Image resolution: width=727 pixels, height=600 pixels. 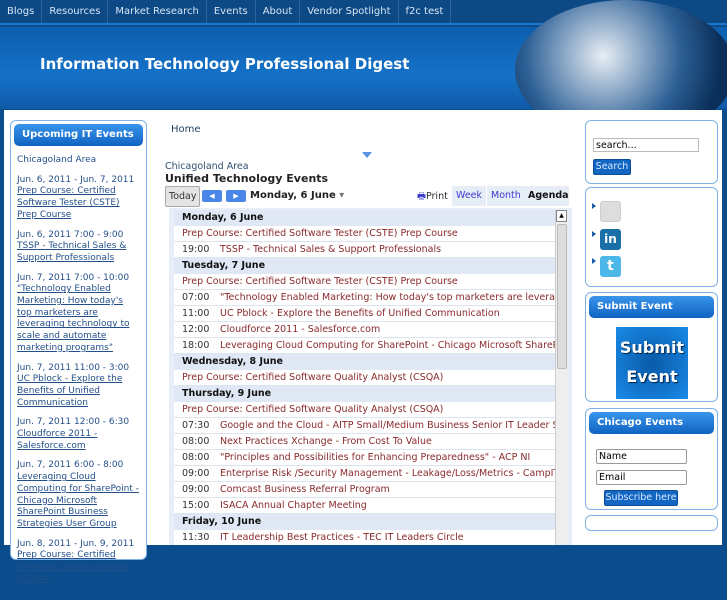 I want to click on chevron-down-icon: ▾, so click(x=342, y=195).